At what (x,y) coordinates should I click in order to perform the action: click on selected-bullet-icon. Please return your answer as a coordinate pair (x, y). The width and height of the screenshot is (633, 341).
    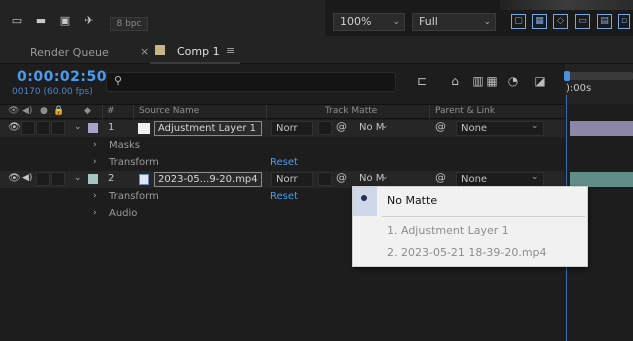
    Looking at the image, I should click on (364, 198).